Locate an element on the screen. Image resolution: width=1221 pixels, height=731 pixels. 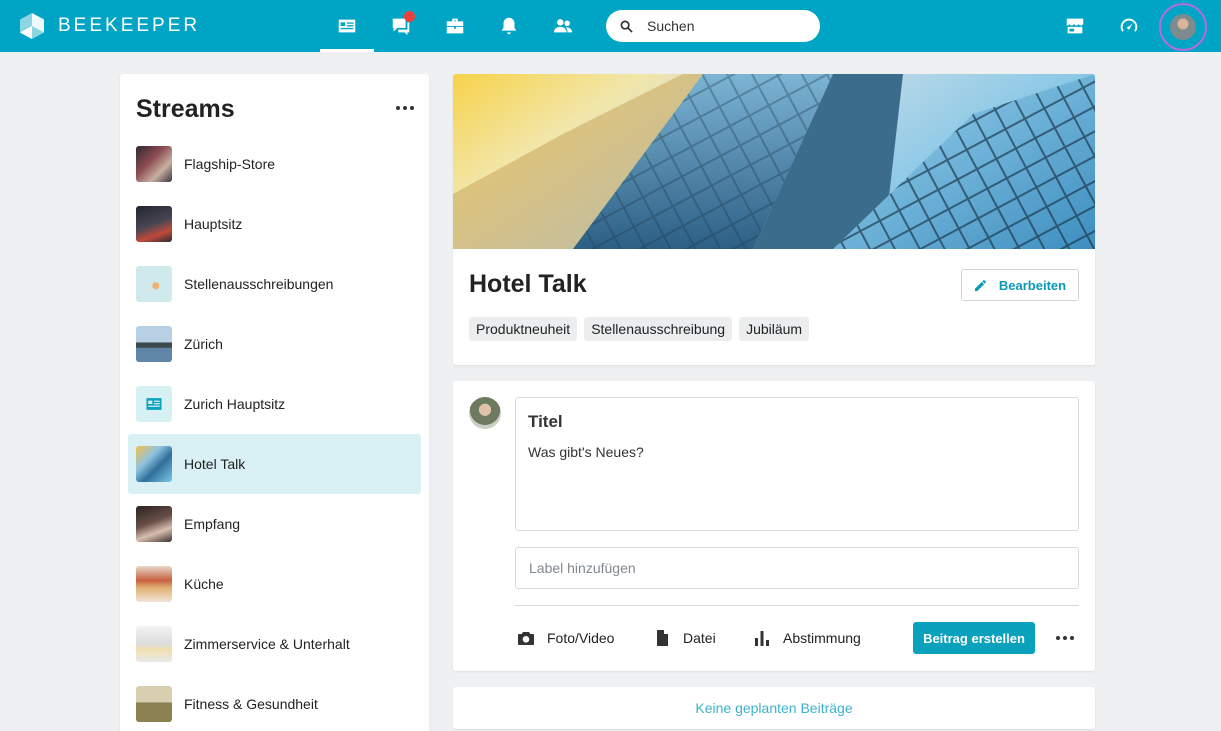
poll-button: Abstimmung is located at coordinates (807, 638).